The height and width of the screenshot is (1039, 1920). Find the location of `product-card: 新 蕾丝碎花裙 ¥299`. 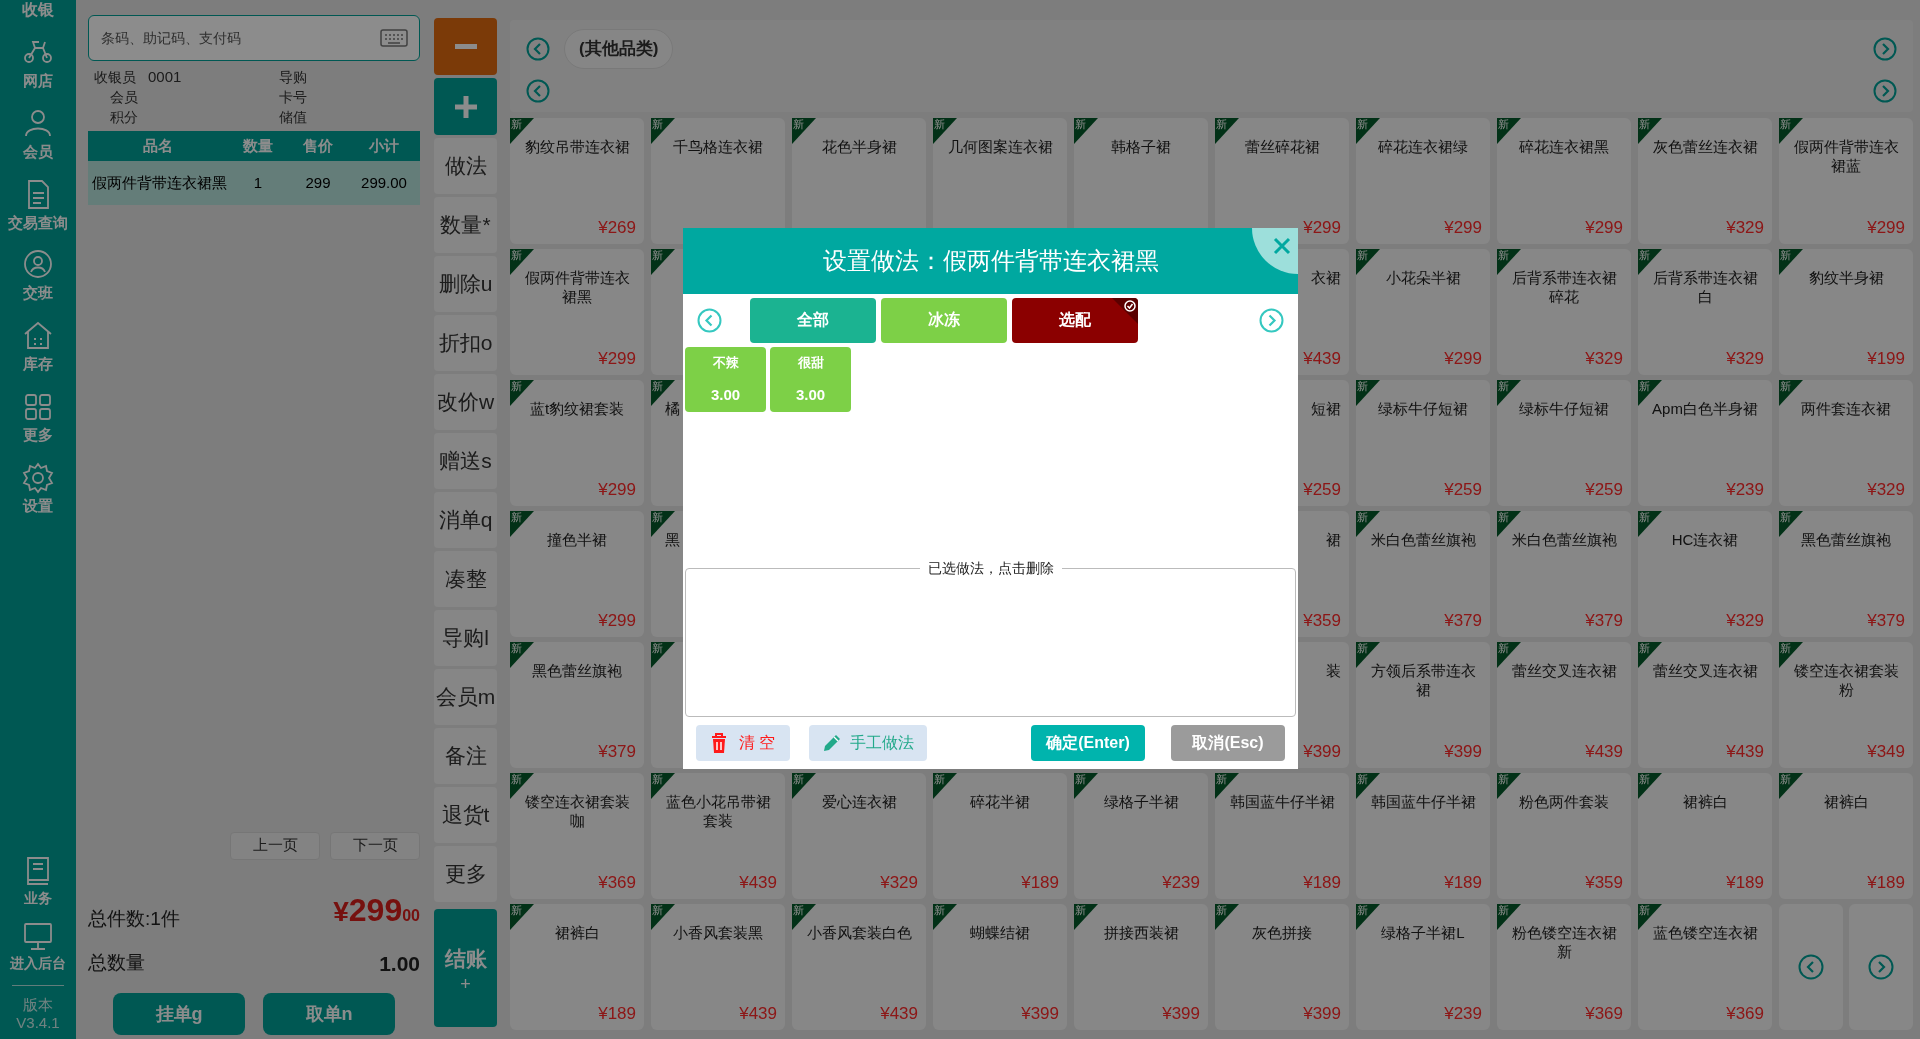

product-card: 新 蕾丝碎花裙 ¥299 is located at coordinates (1282, 181).